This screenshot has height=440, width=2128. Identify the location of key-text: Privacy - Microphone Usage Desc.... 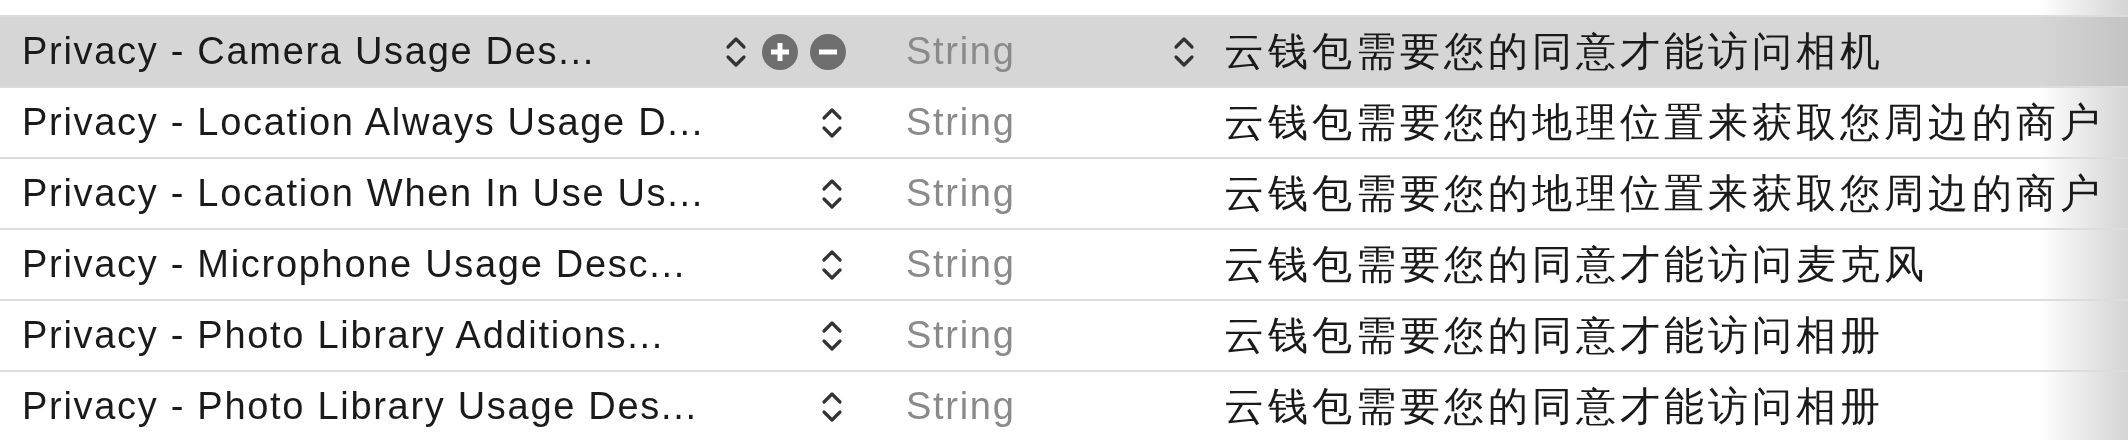
(354, 264).